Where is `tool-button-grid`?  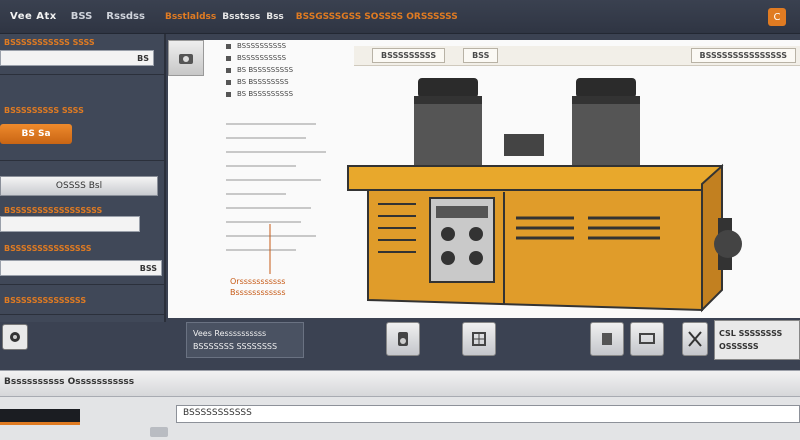 tool-button-grid is located at coordinates (479, 339).